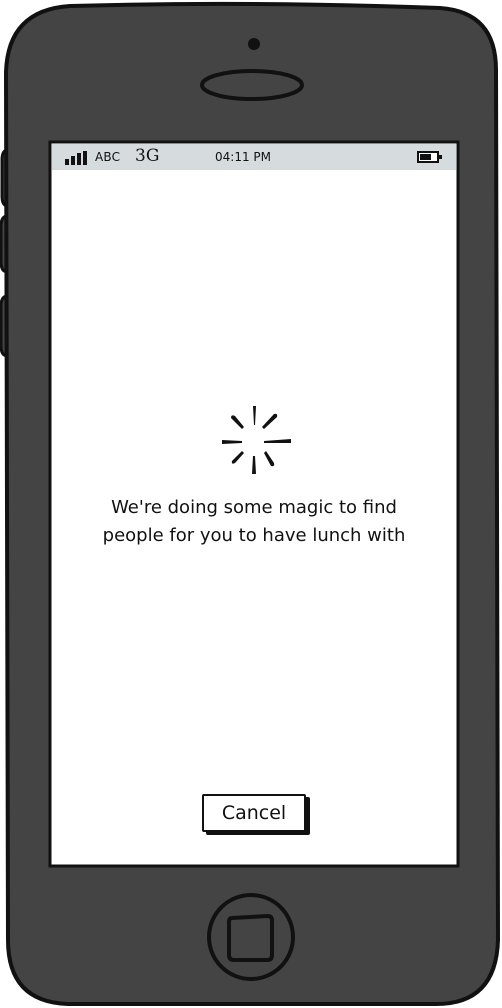 The height and width of the screenshot is (1008, 502). Describe the element at coordinates (254, 44) in the screenshot. I see `front-camera` at that location.